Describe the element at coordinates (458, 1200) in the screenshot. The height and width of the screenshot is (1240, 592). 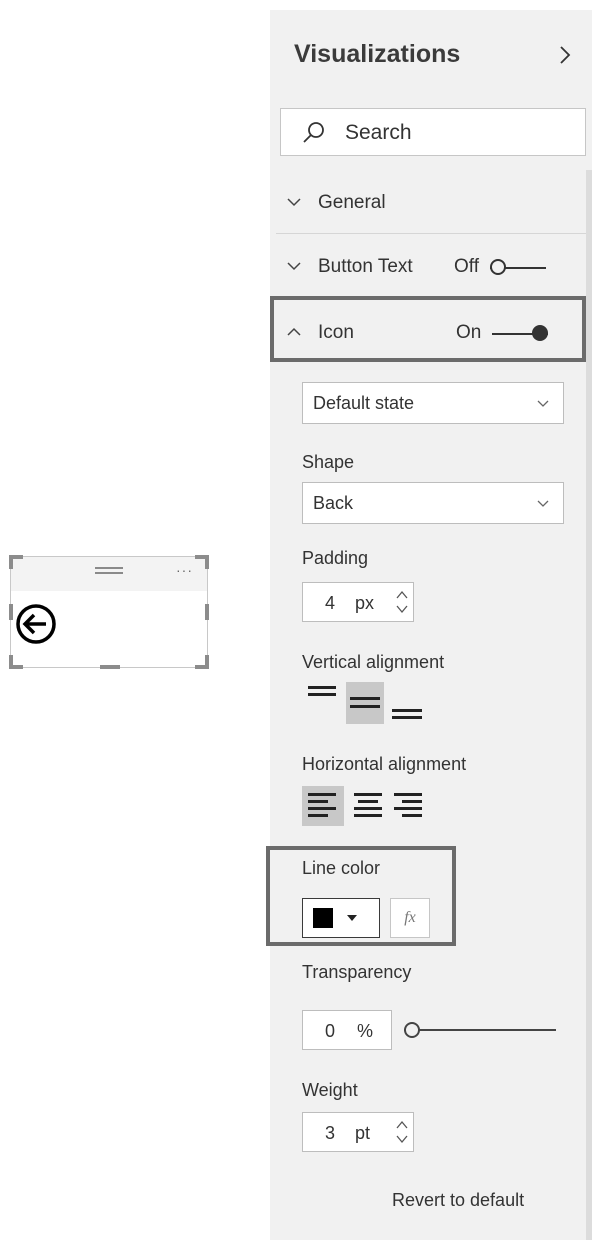
I see `revert-to-default-link: Revert to default` at that location.